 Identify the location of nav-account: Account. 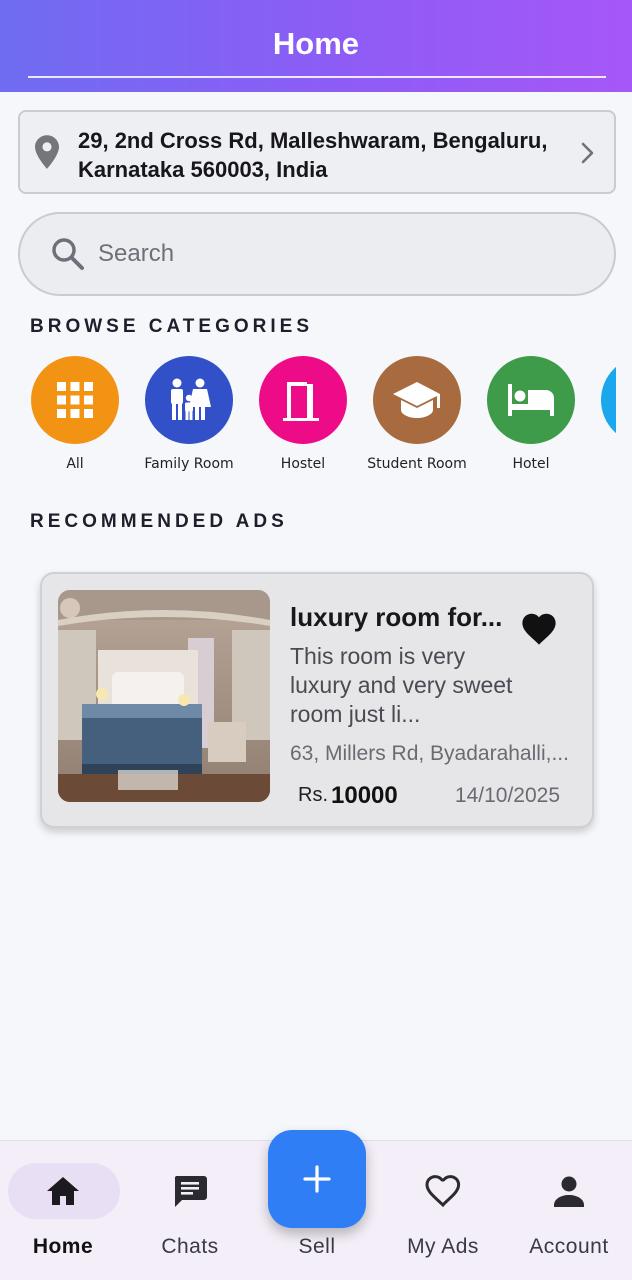
(569, 1210).